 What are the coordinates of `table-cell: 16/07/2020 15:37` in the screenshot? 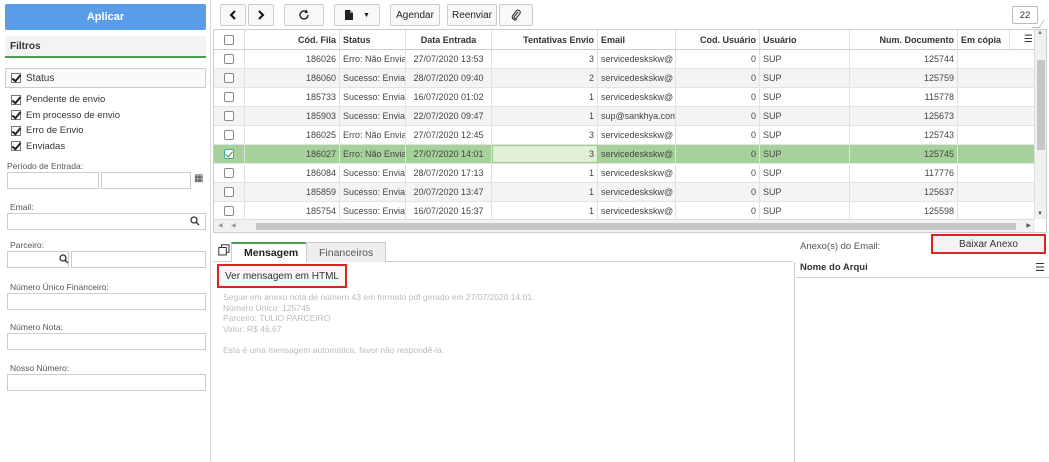 It's located at (449, 211).